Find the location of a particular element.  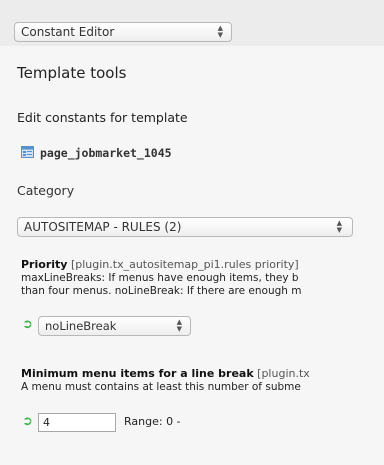

template-name: page_jobmarket_1045 is located at coordinates (106, 153).